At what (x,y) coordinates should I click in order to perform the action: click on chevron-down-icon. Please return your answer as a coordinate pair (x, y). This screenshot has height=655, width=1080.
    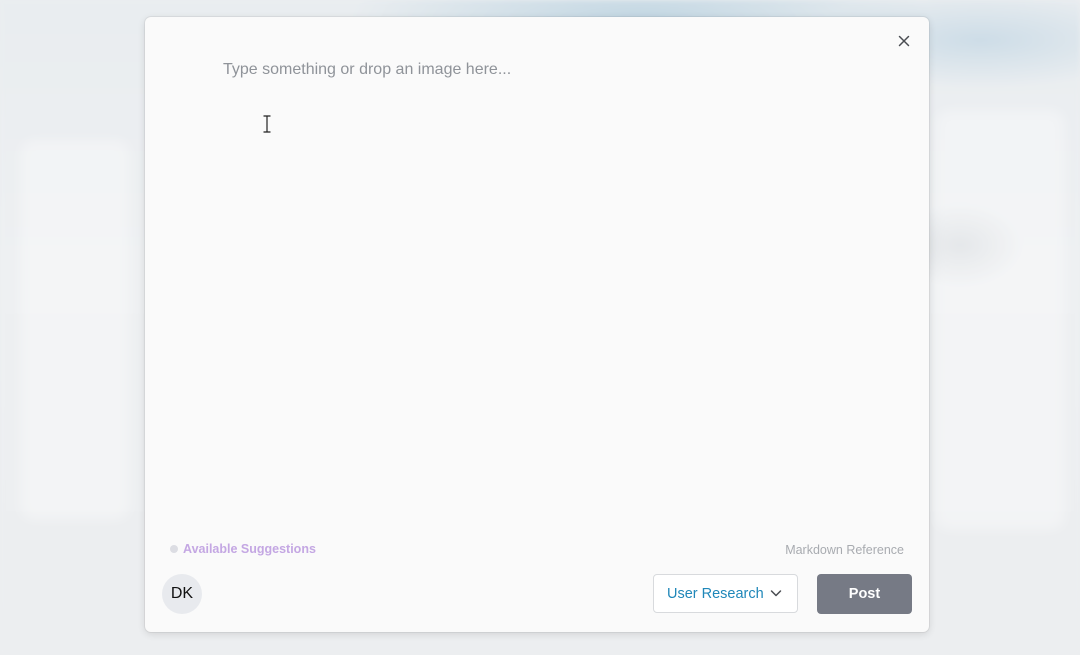
    Looking at the image, I should click on (776, 593).